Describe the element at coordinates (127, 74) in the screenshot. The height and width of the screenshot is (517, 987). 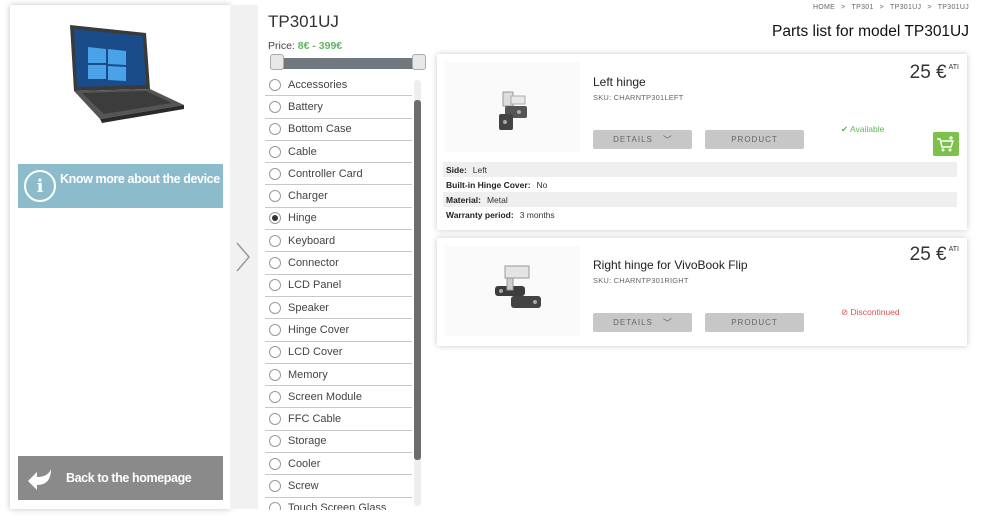
I see `laptop-image` at that location.